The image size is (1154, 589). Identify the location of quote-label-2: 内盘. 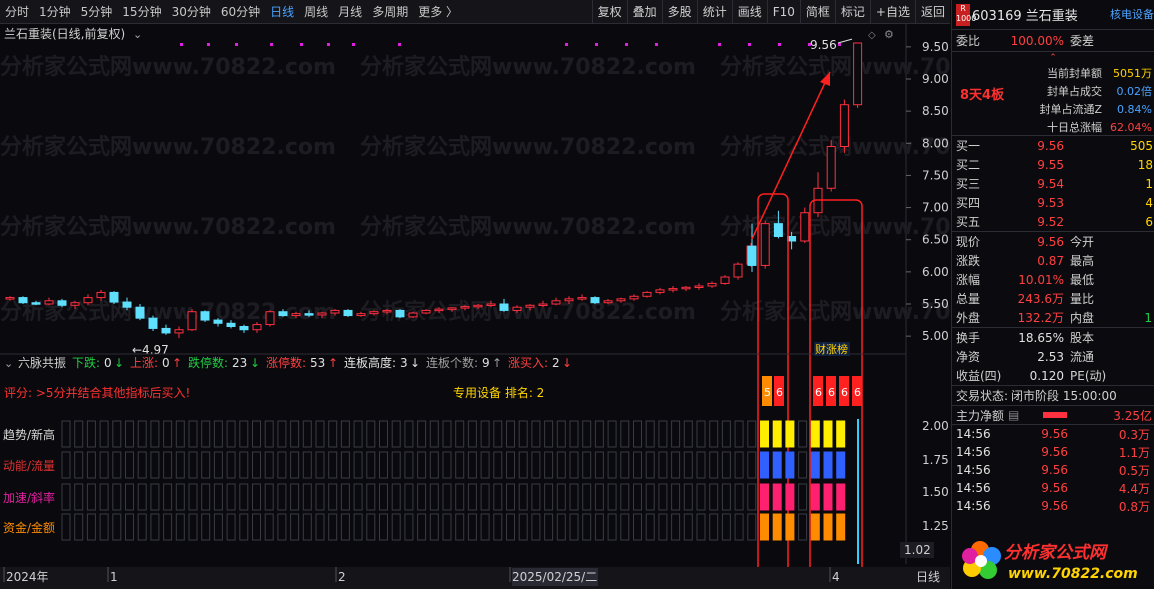
(1082, 318).